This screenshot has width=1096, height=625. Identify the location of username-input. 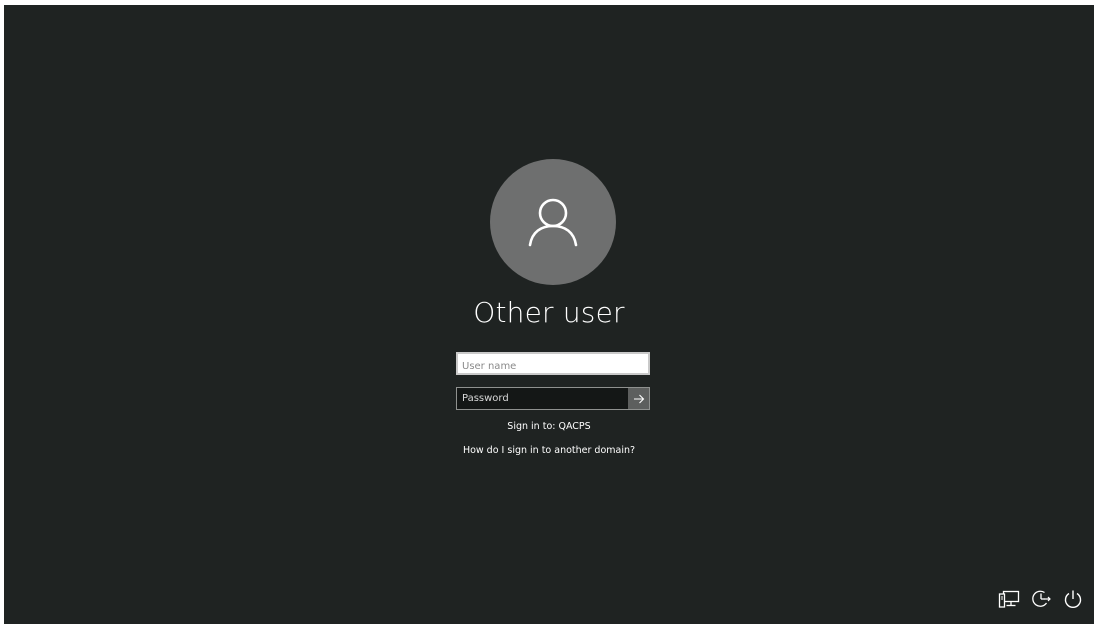
(553, 366).